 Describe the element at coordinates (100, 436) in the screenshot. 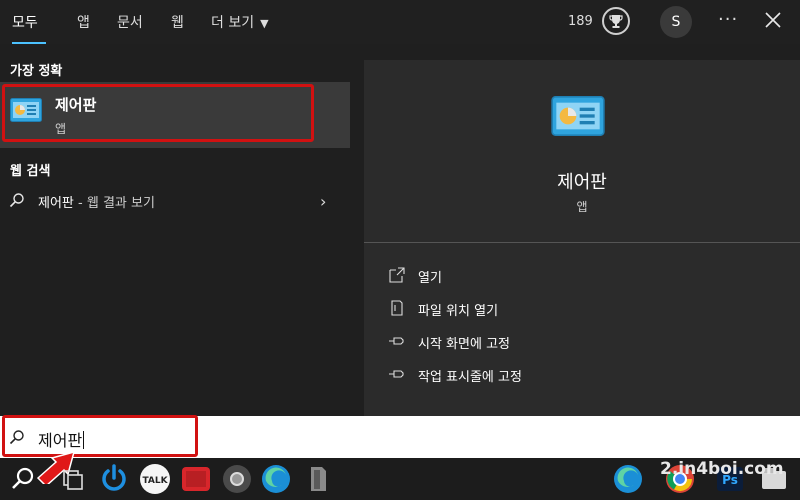

I see `highlight-box-search` at that location.